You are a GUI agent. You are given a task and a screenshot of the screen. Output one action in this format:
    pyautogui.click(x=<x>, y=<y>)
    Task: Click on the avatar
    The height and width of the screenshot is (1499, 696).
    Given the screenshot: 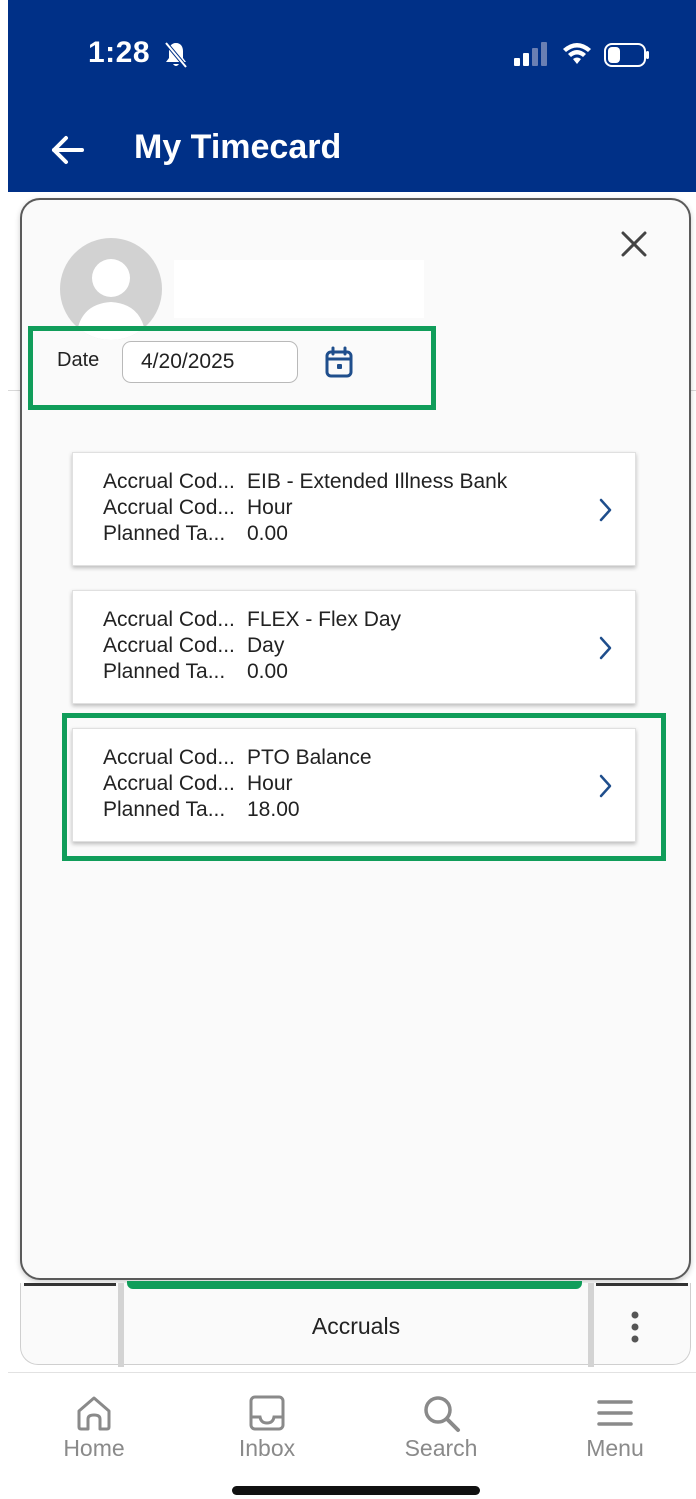 What is the action you would take?
    pyautogui.click(x=111, y=289)
    